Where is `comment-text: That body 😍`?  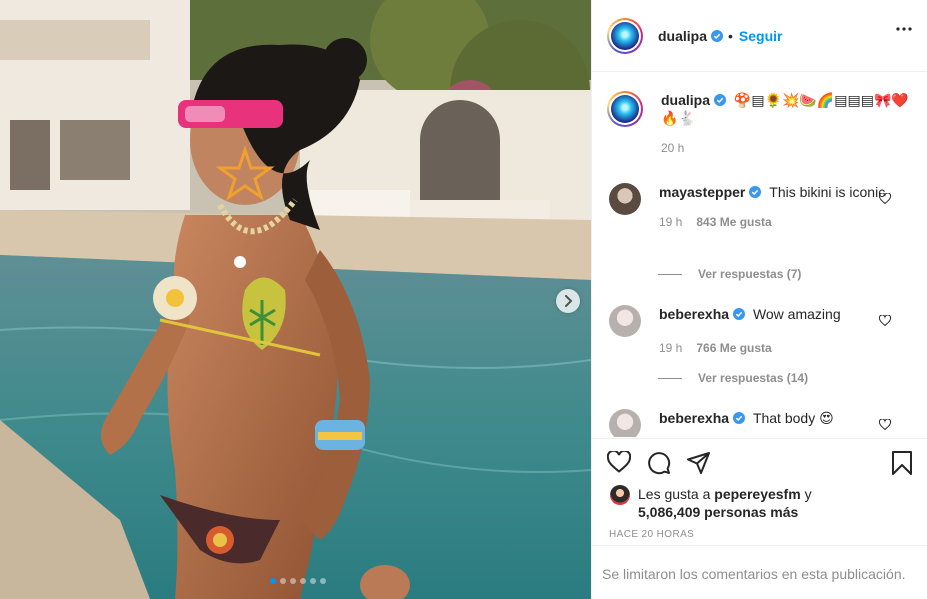 comment-text: That body 😍 is located at coordinates (793, 418).